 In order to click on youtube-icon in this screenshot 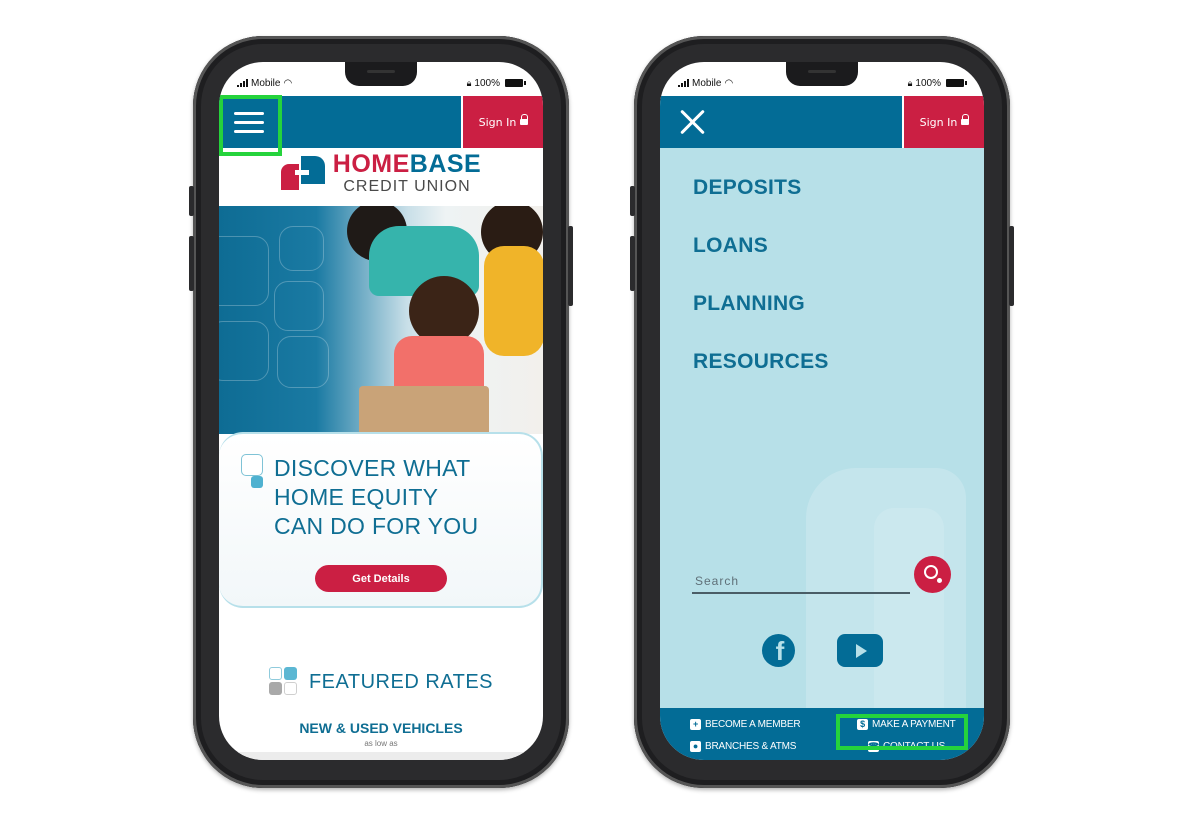, I will do `click(859, 650)`.